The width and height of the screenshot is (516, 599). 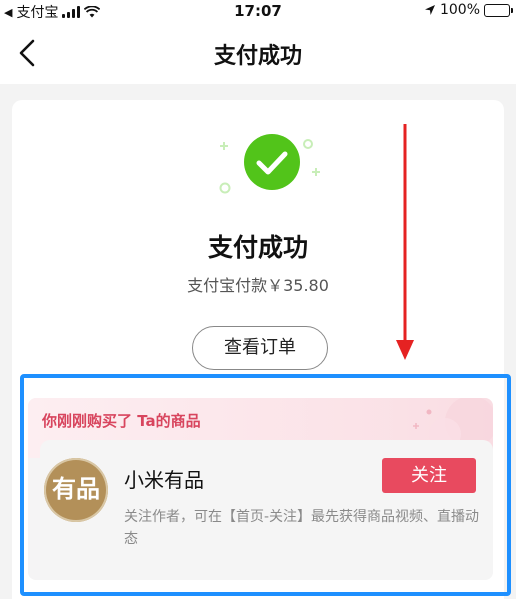 I want to click on annotation-arrow, so click(x=405, y=242).